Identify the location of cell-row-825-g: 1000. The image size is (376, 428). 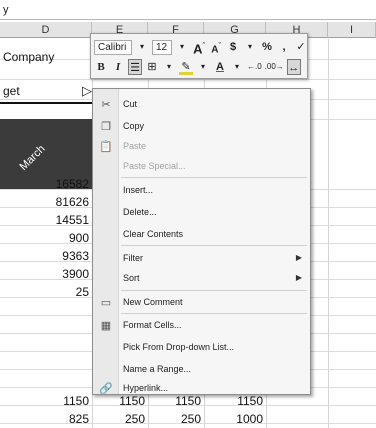
(249, 419).